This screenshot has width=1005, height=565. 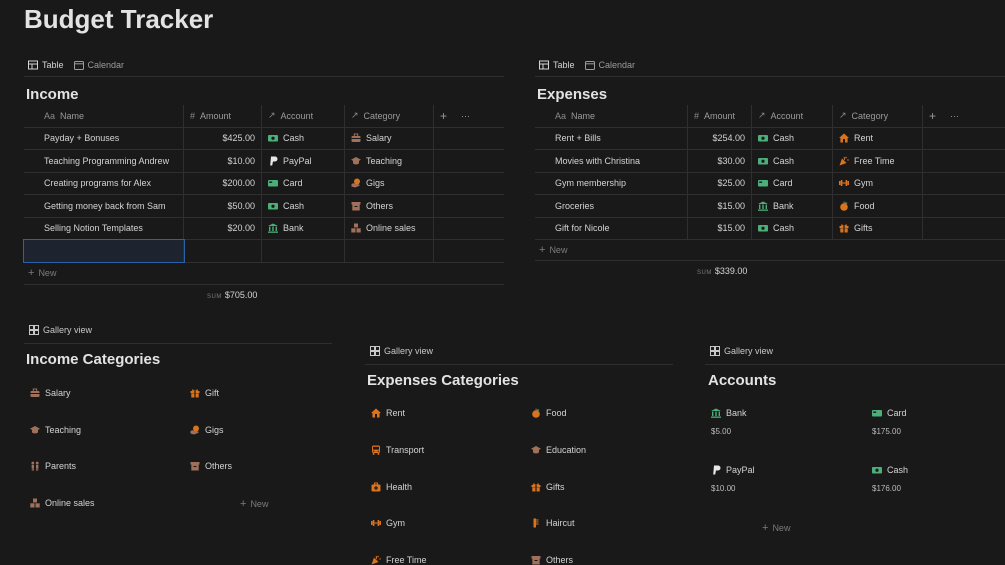 I want to click on gallery-card-title: Haircut, so click(x=553, y=523).